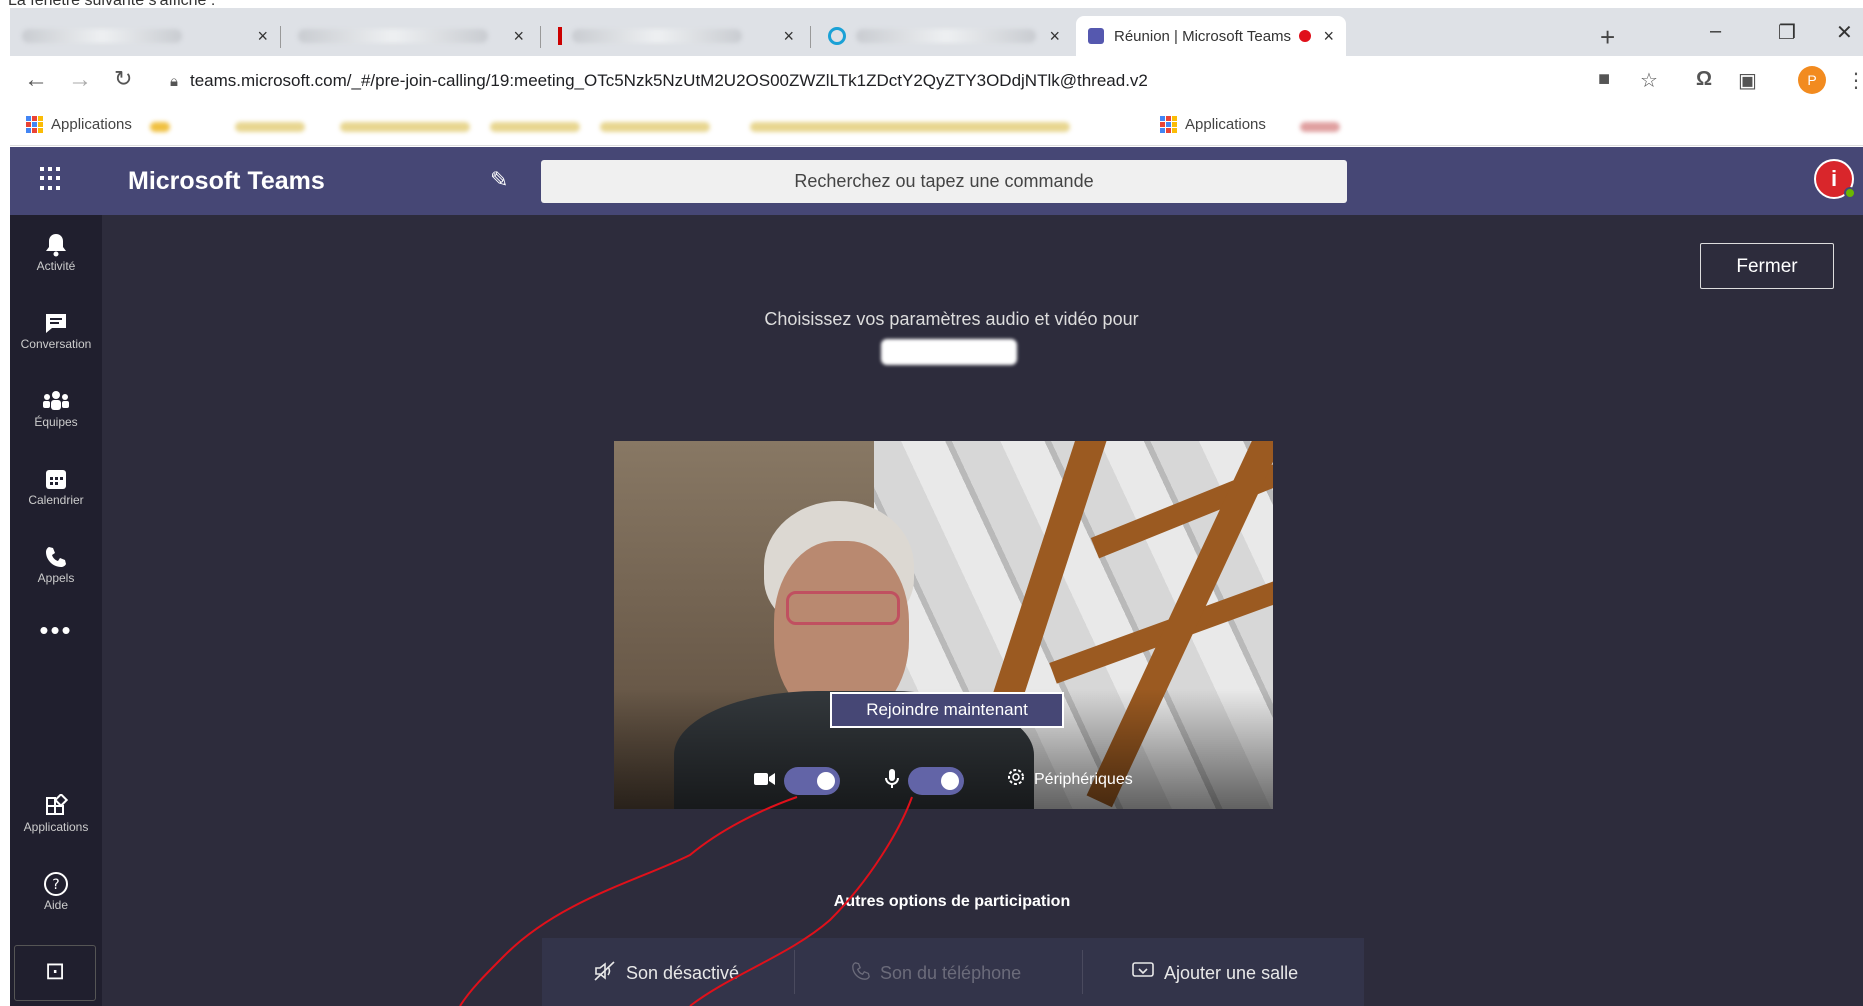  Describe the element at coordinates (34, 124) in the screenshot. I see `apps-grid-icon` at that location.